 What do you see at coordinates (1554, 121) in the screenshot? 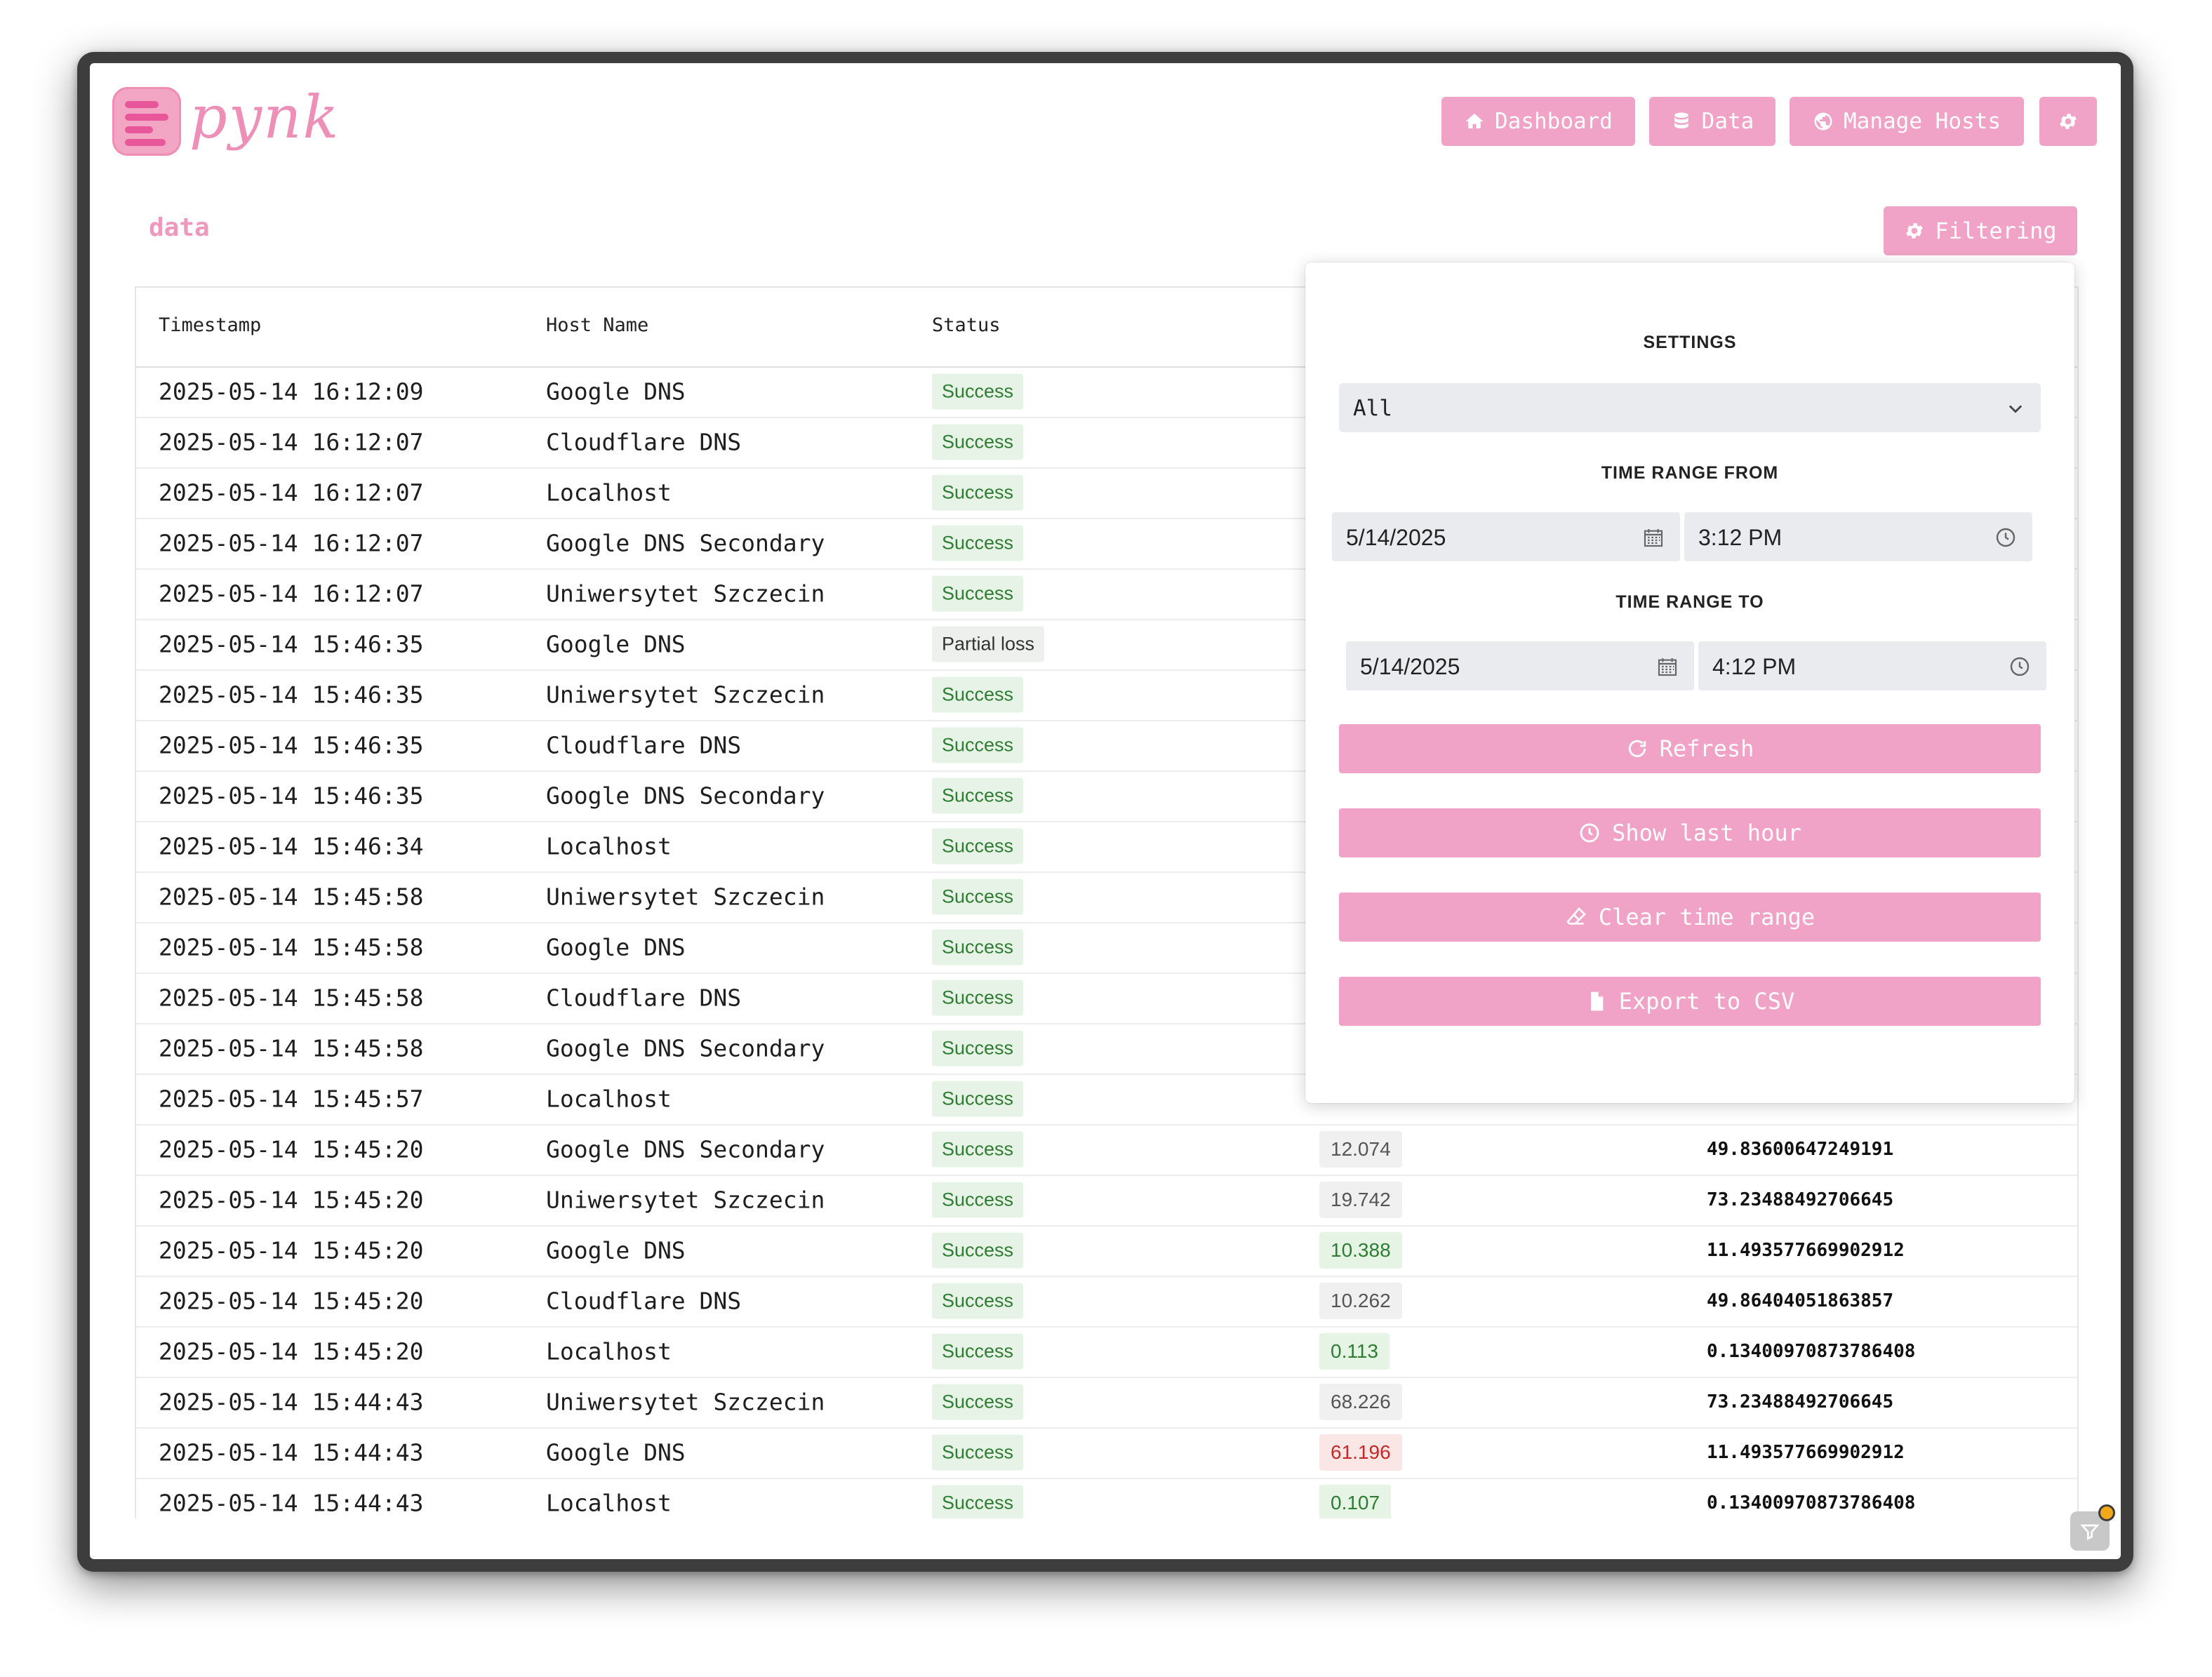
I see `dashboard-label: Dashboard` at bounding box center [1554, 121].